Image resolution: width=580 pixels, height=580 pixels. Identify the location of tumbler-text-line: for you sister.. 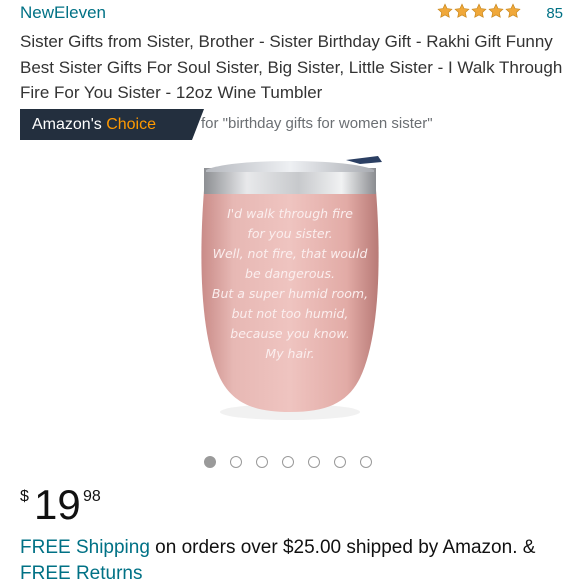
(289, 233).